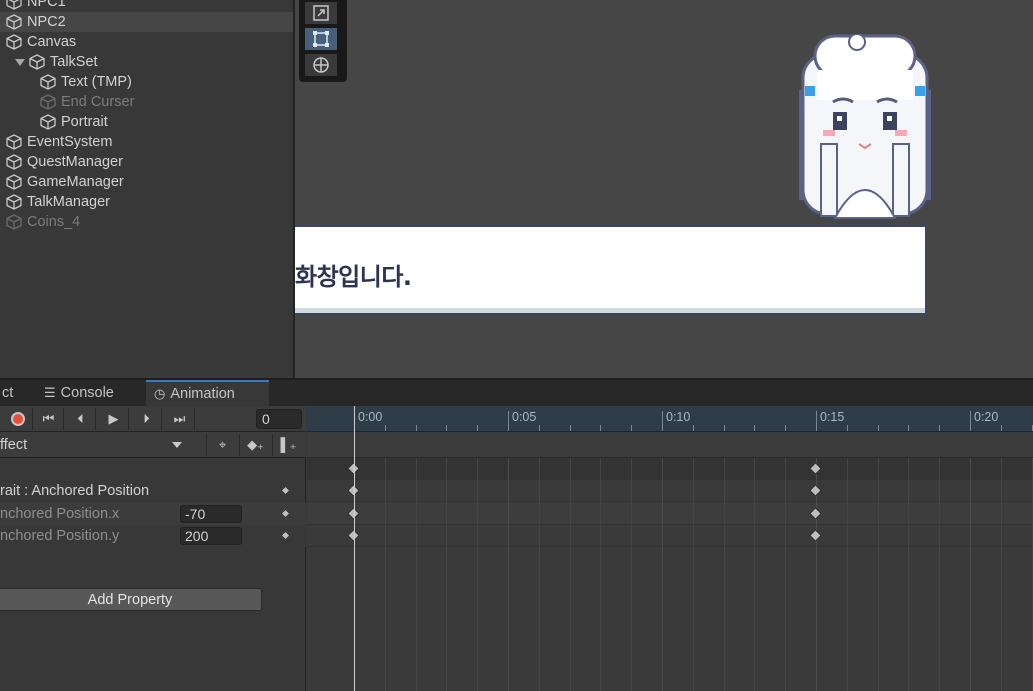 This screenshot has height=691, width=1033. I want to click on skip-start-icon: ⏮, so click(48, 418).